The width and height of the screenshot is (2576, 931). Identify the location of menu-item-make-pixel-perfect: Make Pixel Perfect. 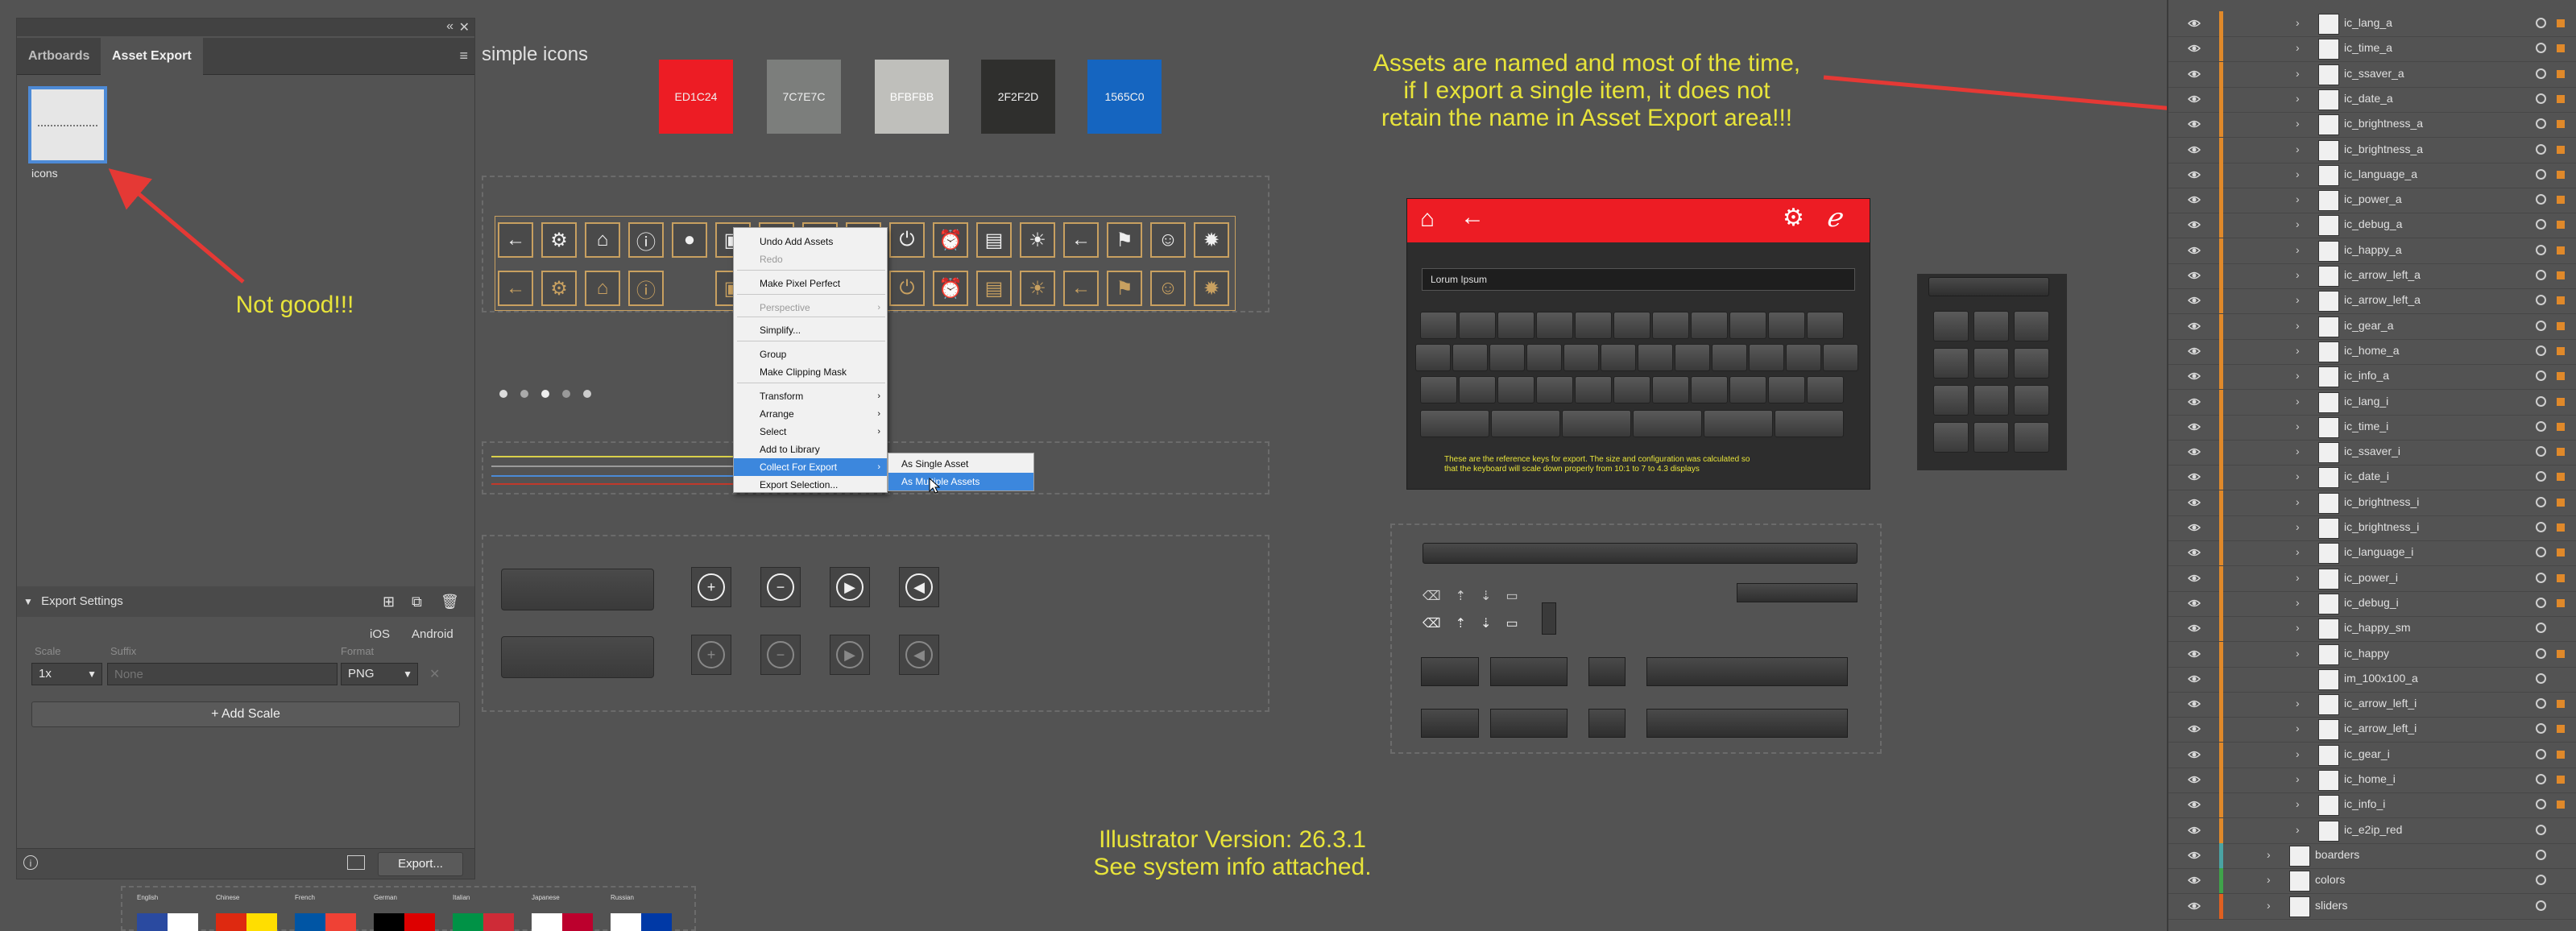
(810, 283).